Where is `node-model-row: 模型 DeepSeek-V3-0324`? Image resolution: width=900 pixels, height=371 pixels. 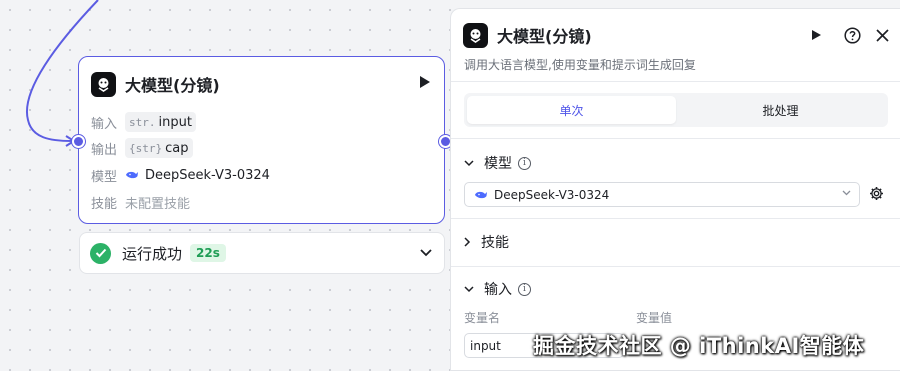
node-model-row: 模型 DeepSeek-V3-0324 is located at coordinates (180, 175).